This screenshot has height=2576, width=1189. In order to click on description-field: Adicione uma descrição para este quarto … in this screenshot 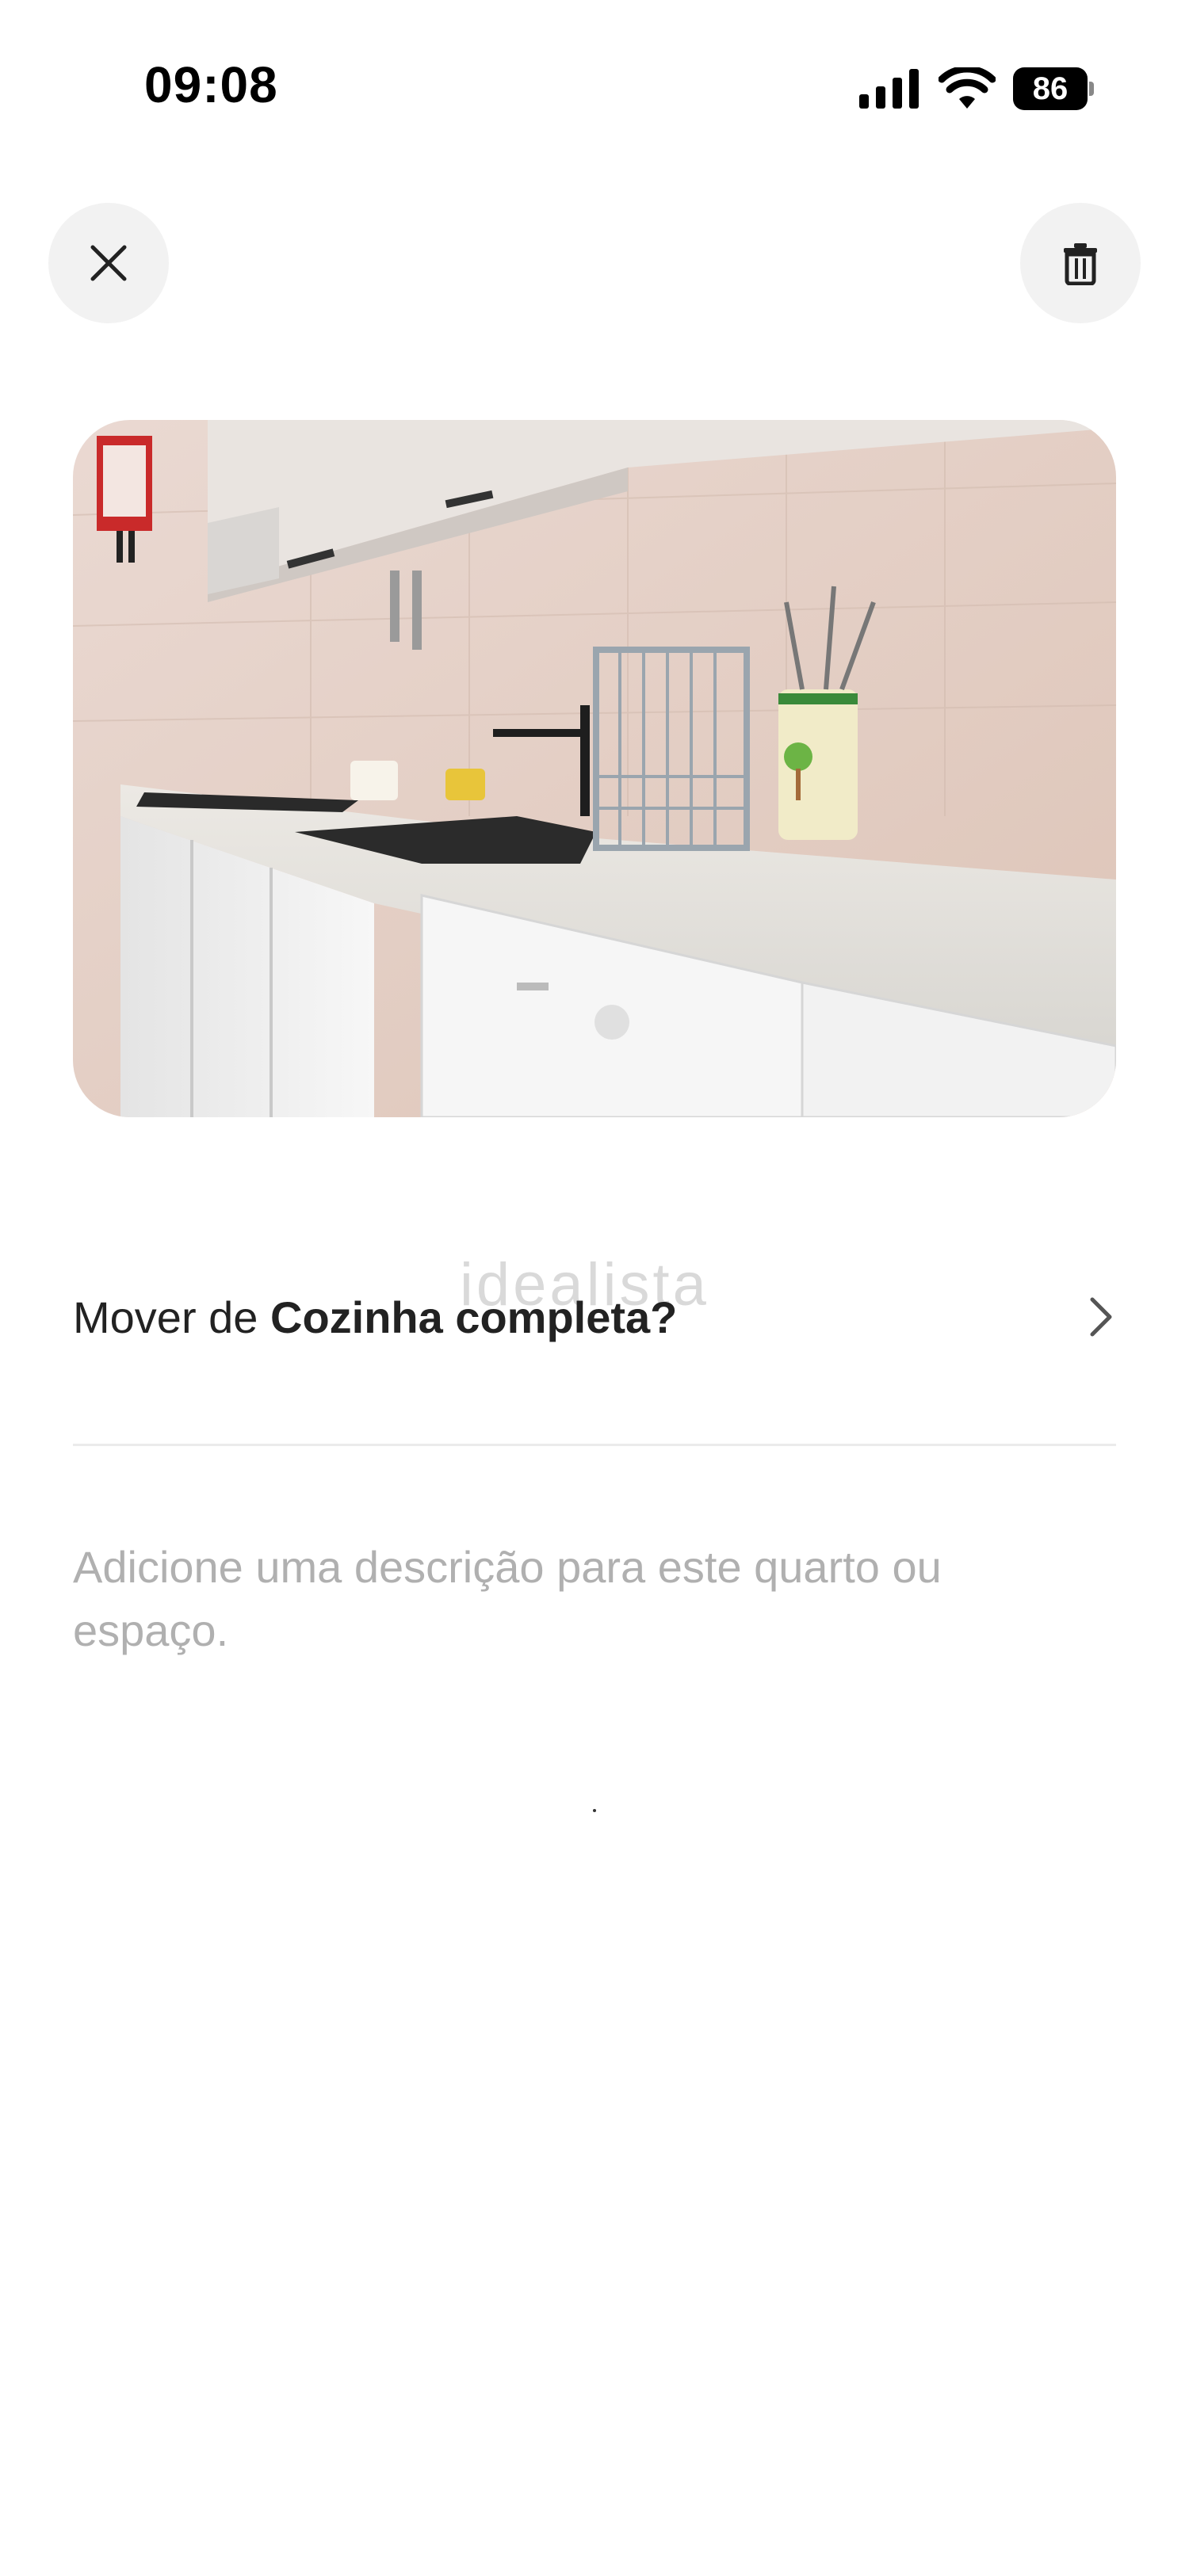, I will do `click(560, 1599)`.